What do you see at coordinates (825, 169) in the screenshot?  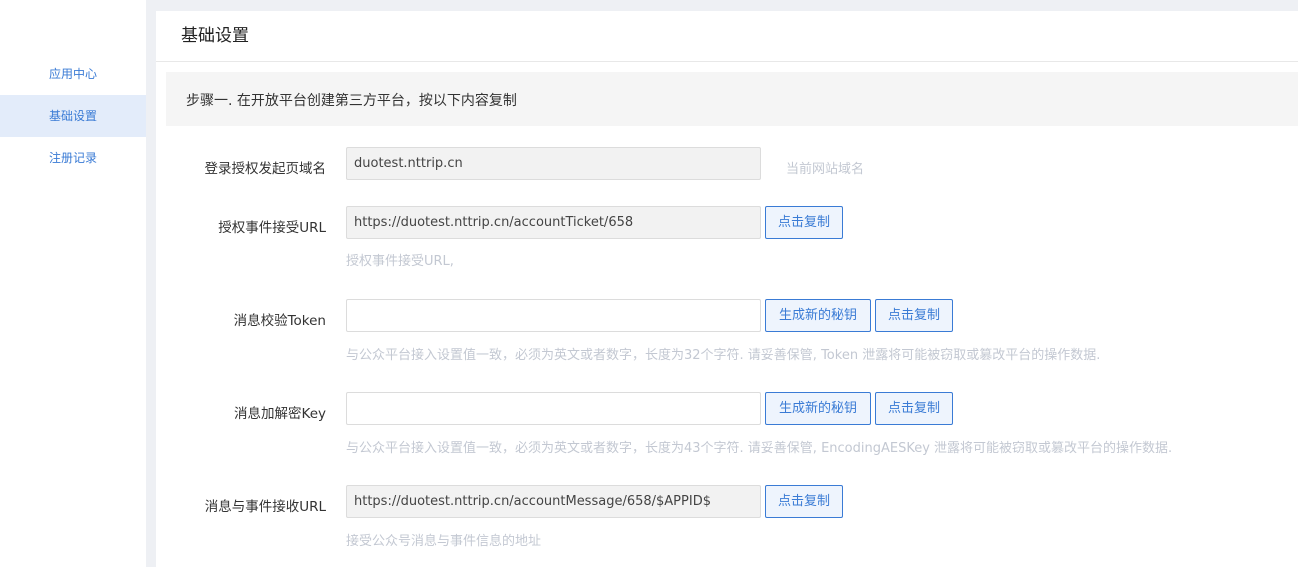 I see `domain-hint: 当前网站域名` at bounding box center [825, 169].